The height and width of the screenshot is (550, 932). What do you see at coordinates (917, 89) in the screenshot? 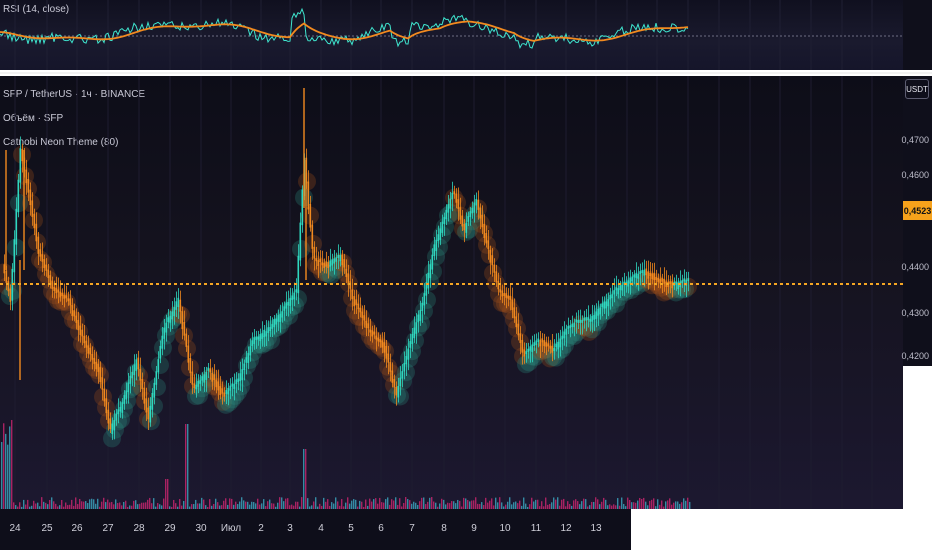
I see `currency-button: USDT` at bounding box center [917, 89].